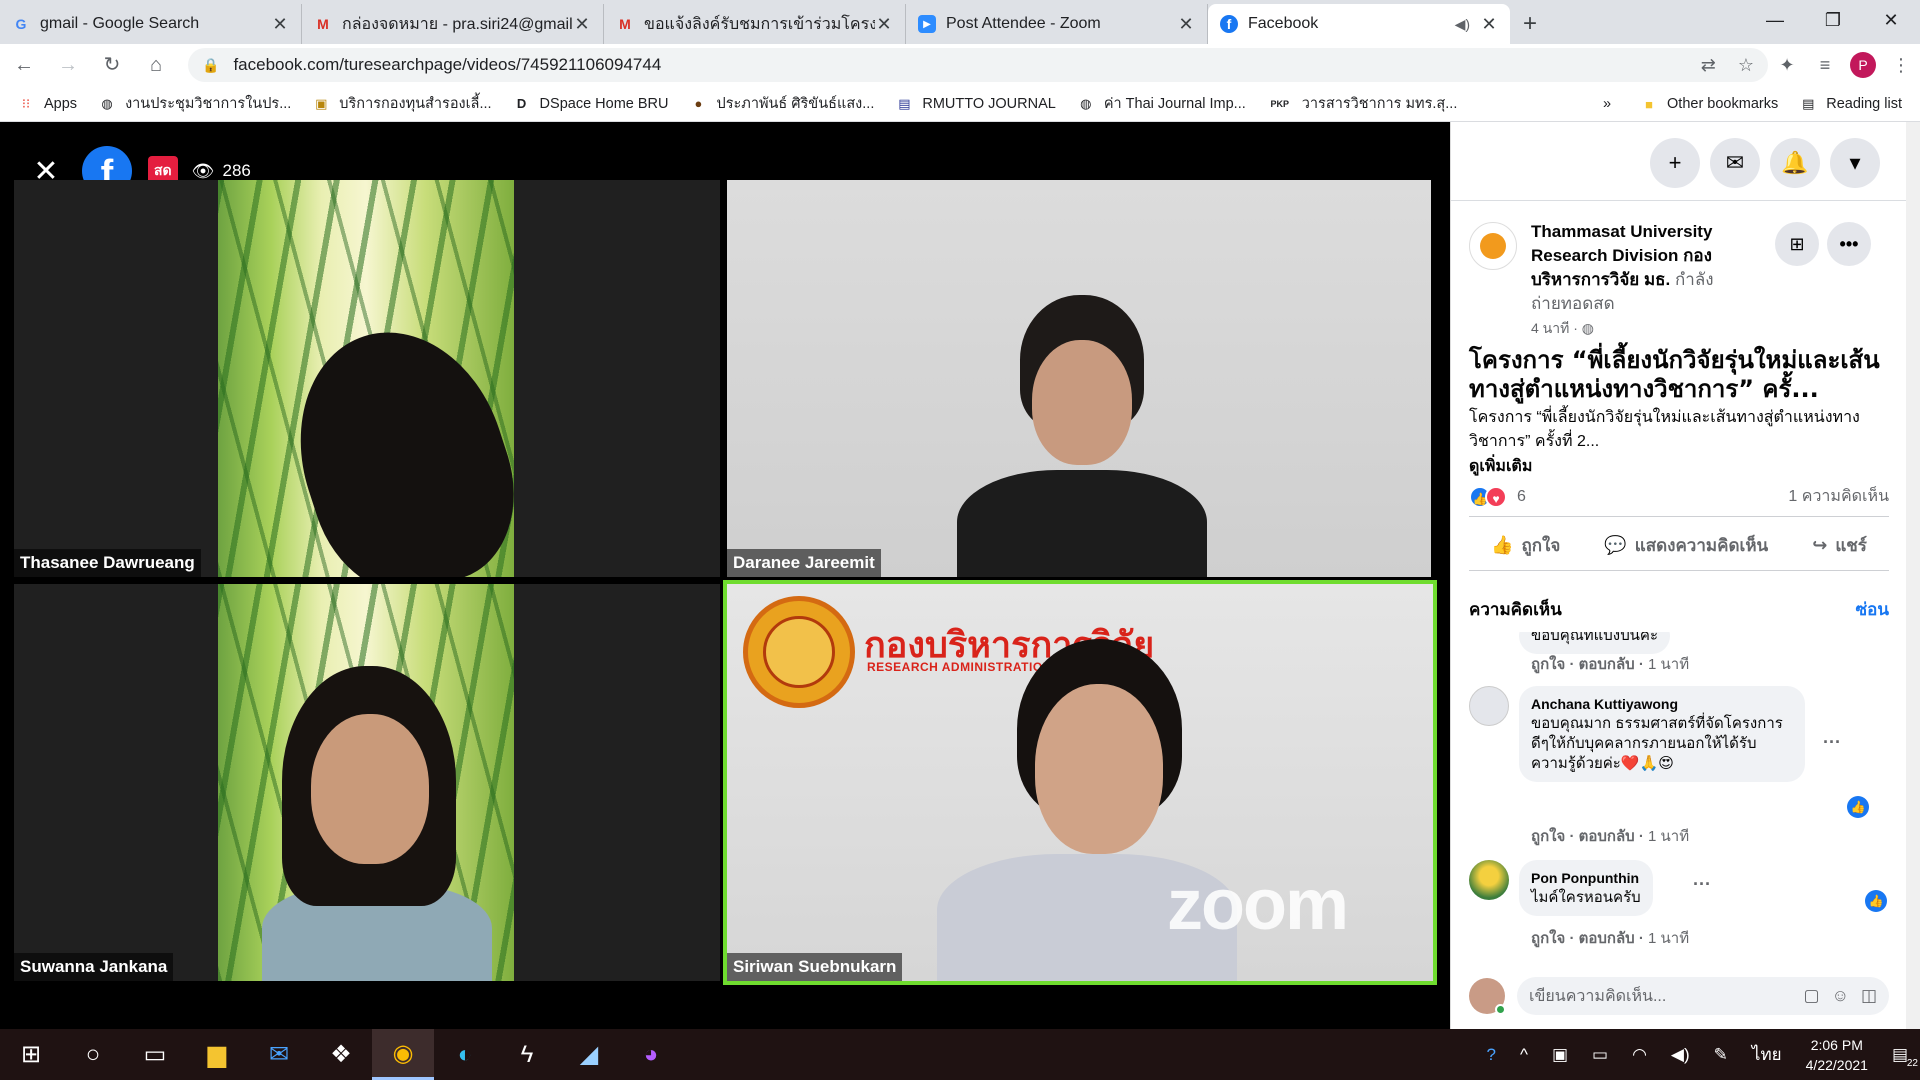 The image size is (1920, 1080). What do you see at coordinates (1500, 466) in the screenshot?
I see `see-more-link: ดูเพิ่มเติม` at bounding box center [1500, 466].